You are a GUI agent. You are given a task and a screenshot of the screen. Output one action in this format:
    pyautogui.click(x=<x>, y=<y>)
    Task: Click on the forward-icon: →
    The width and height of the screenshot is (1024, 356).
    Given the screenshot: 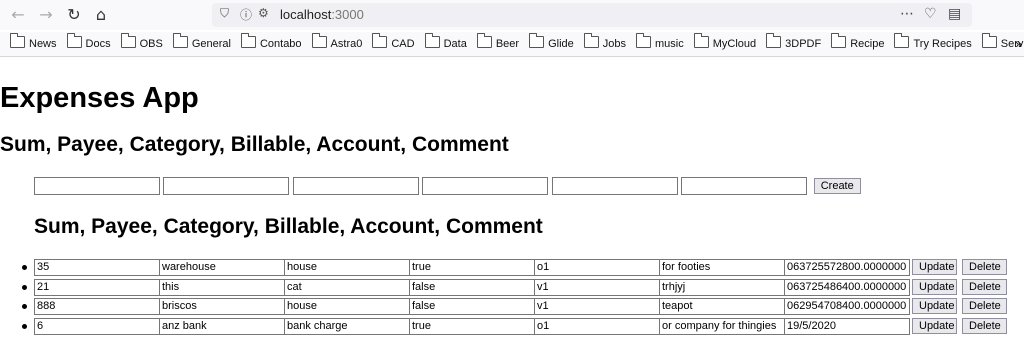 What is the action you would take?
    pyautogui.click(x=46, y=15)
    